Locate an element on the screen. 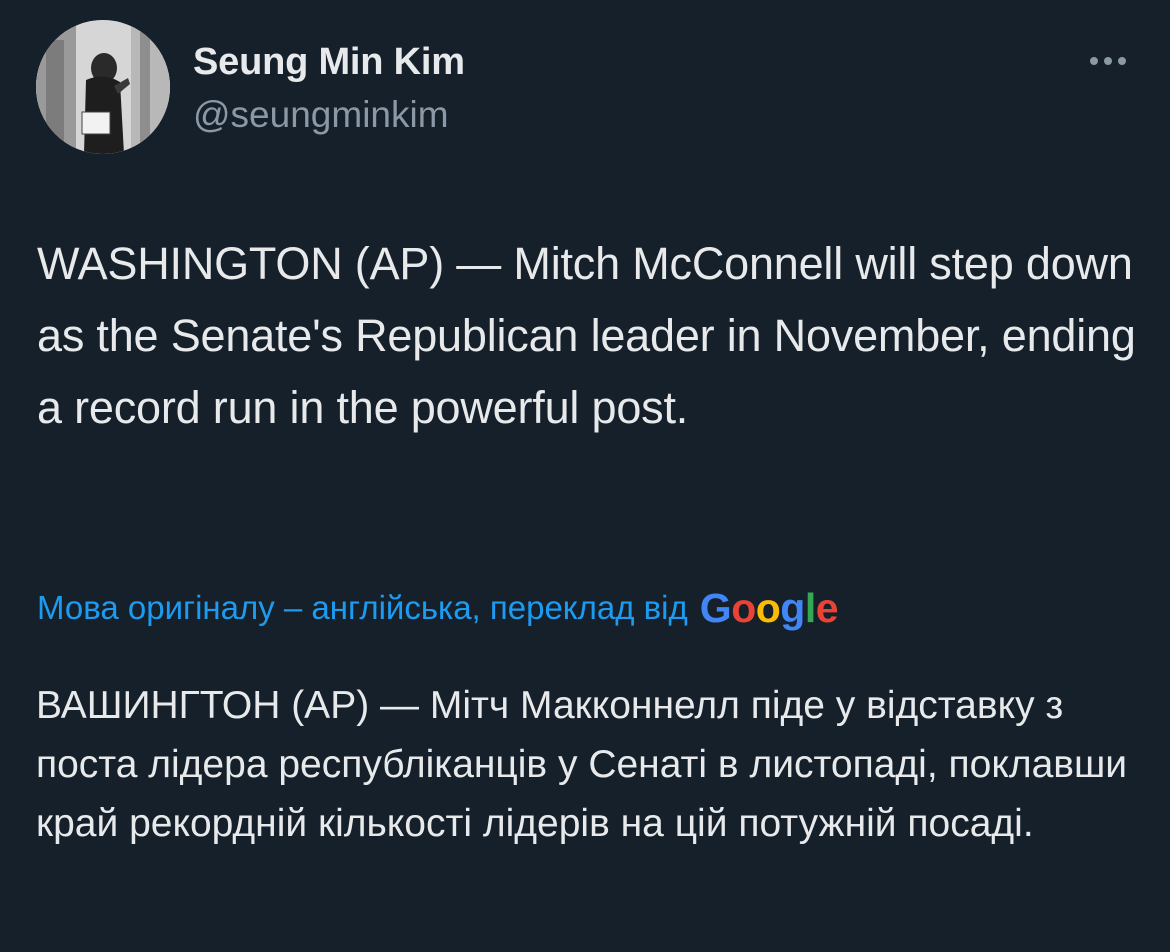 The image size is (1170, 952). author-handle: @seungminkim is located at coordinates (321, 115).